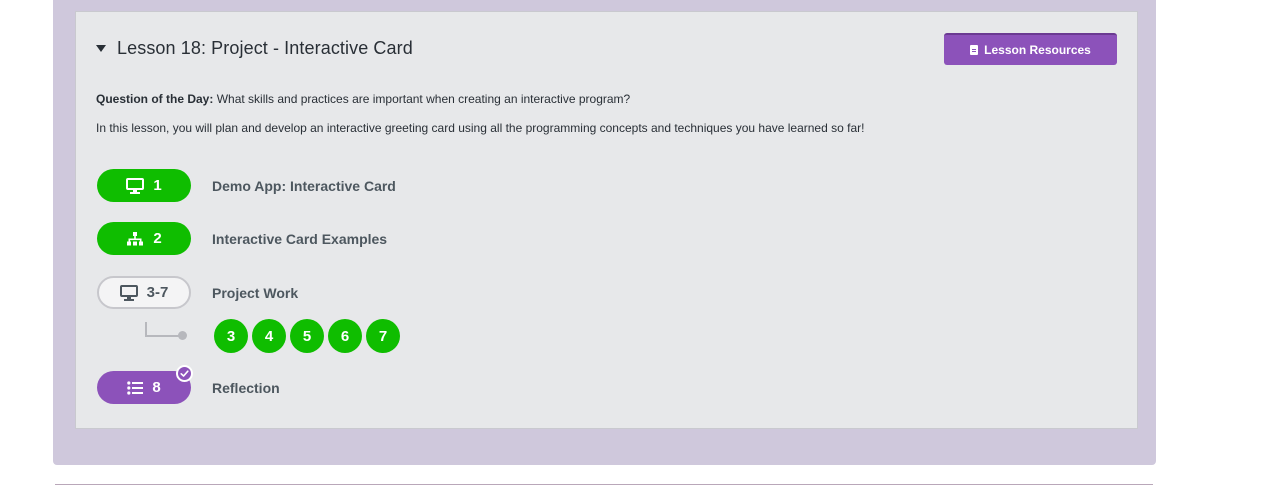 The height and width of the screenshot is (486, 1280). I want to click on lesson-title: Lesson 18: Project - Interactive Card, so click(265, 48).